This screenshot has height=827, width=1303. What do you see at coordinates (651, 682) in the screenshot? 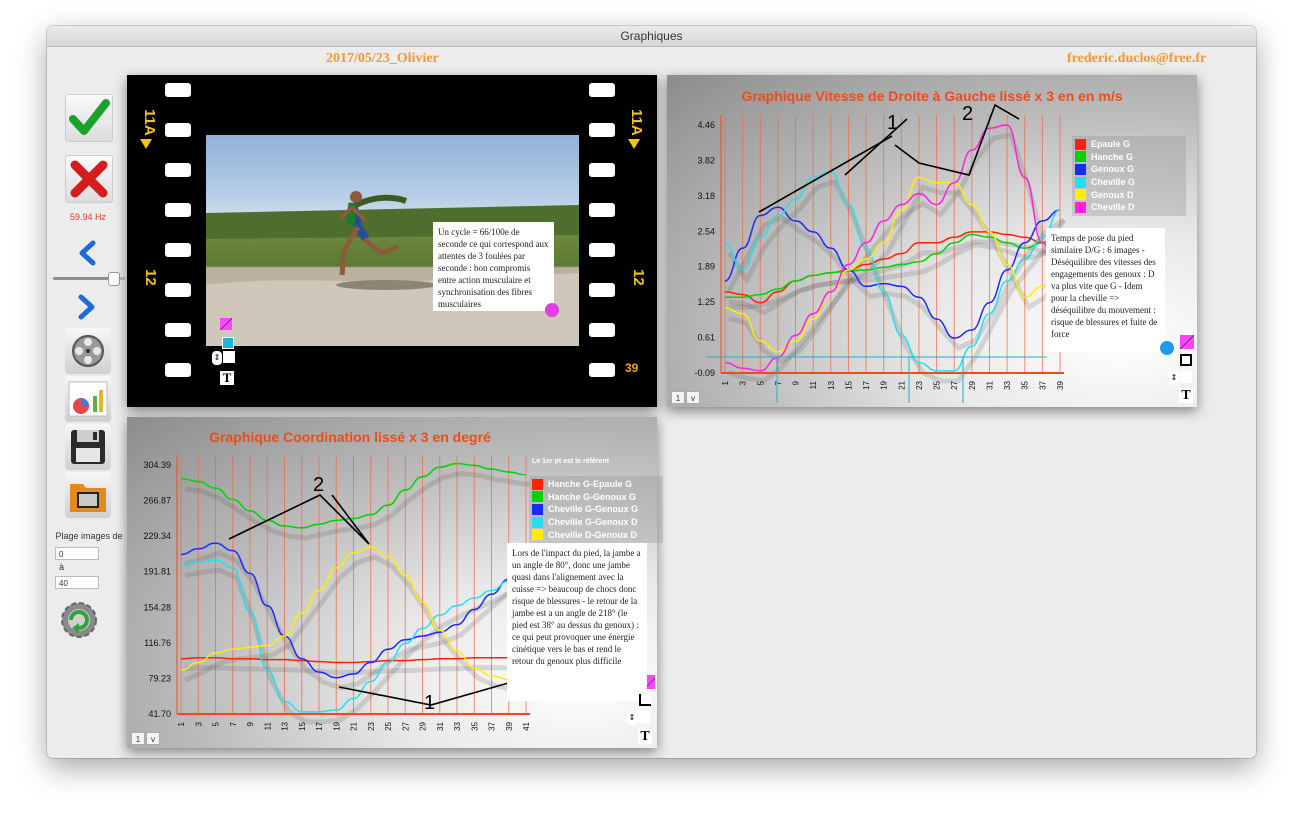
I see `coord-color-swatch` at bounding box center [651, 682].